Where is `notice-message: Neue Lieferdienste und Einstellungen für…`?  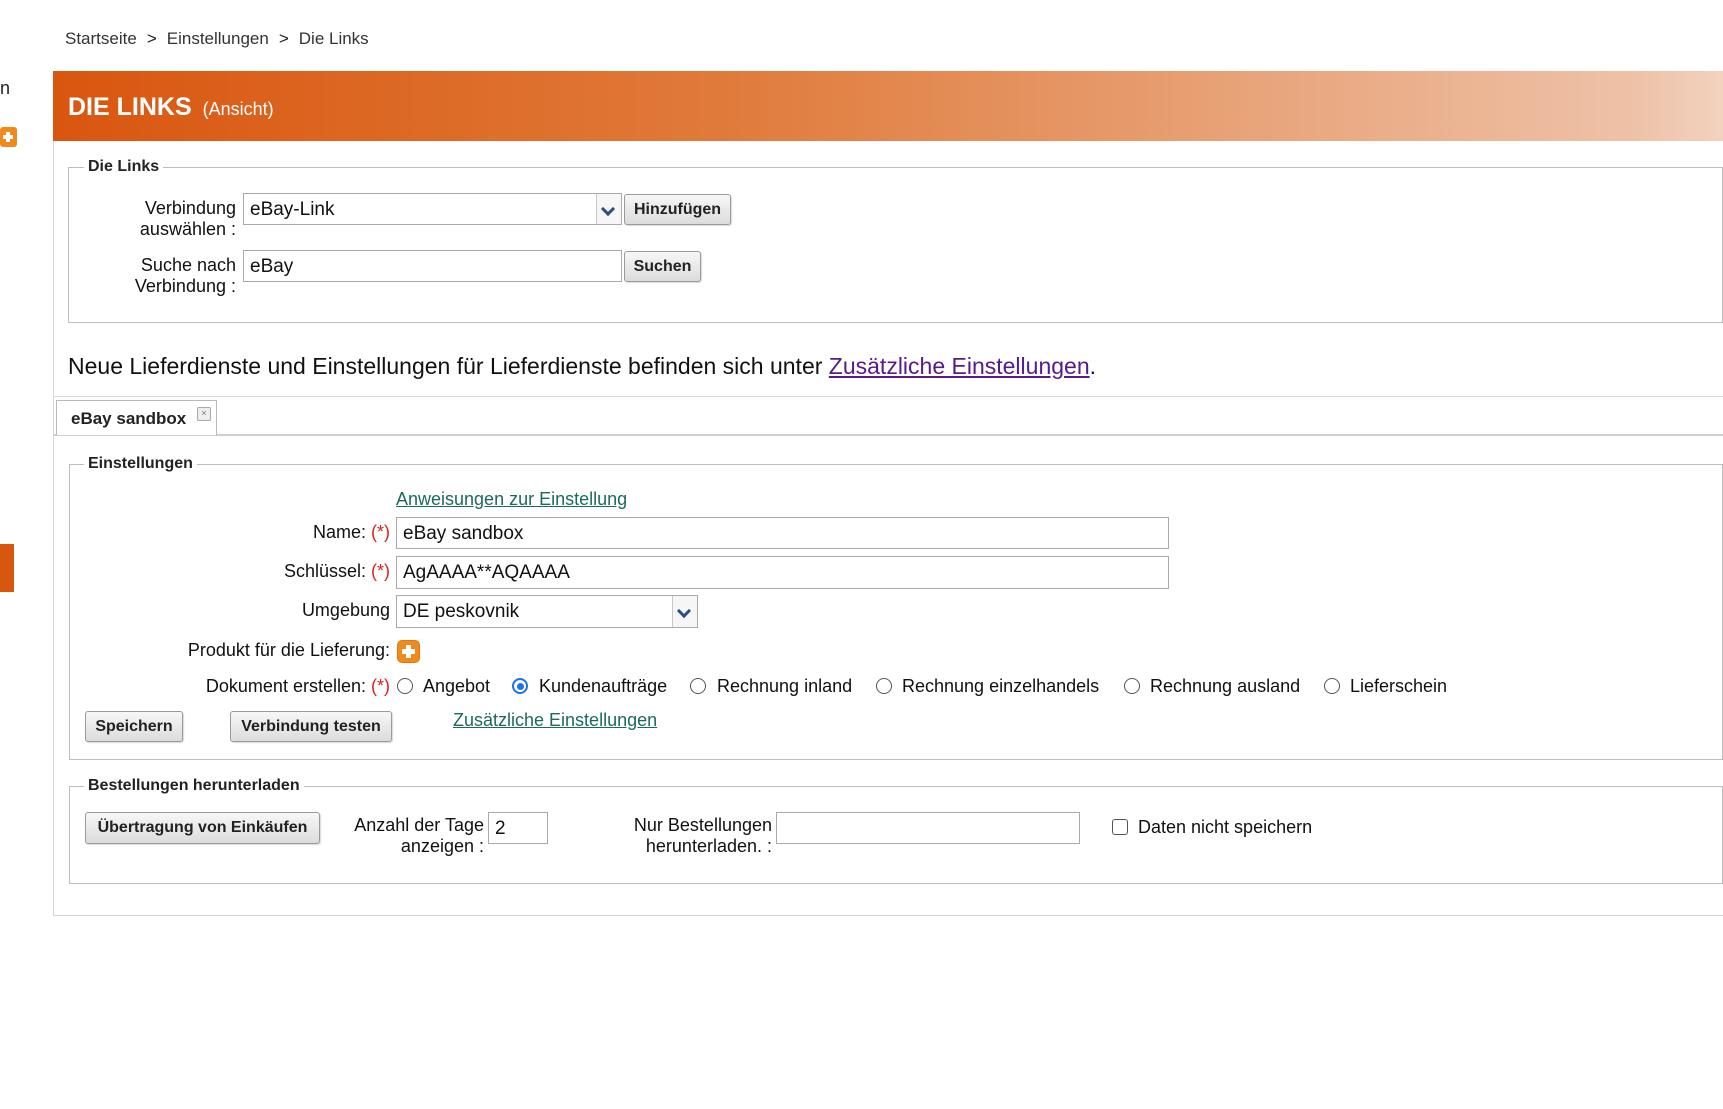
notice-message: Neue Lieferdienste und Einstellungen für… is located at coordinates (448, 366).